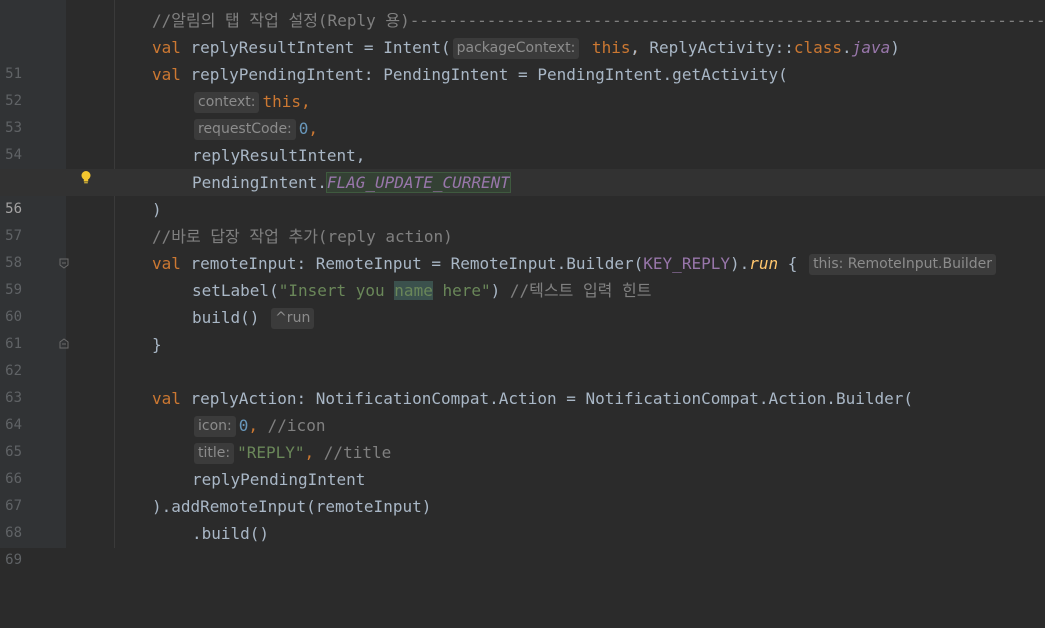 The image size is (1045, 628). What do you see at coordinates (413, 290) in the screenshot?
I see `highlighted-word: name` at bounding box center [413, 290].